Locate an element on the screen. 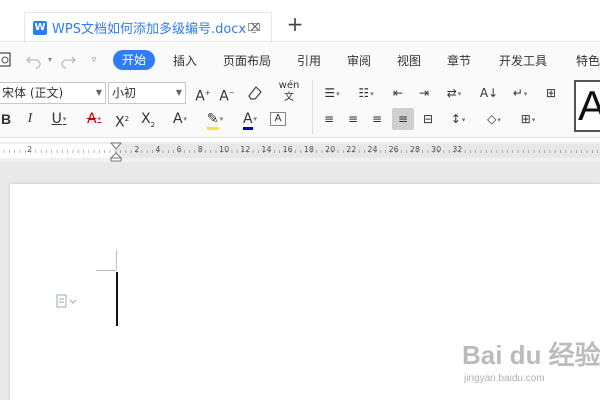 This screenshot has height=400, width=600. document-title: WPS文档如何添加多级编号.docx is located at coordinates (149, 29).